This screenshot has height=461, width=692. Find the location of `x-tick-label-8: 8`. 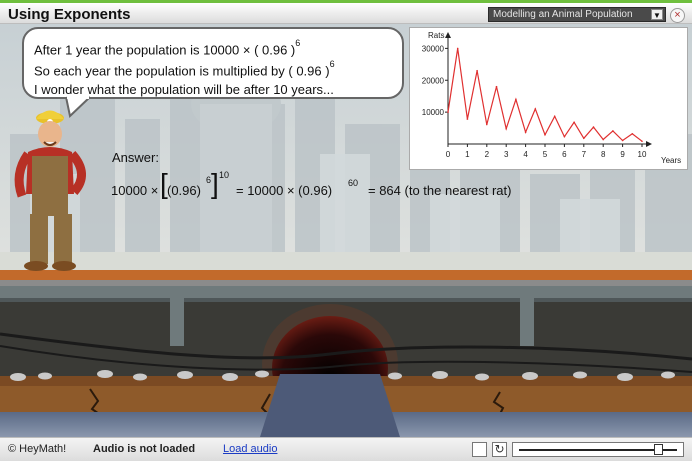

x-tick-label-8: 8 is located at coordinates (603, 154).